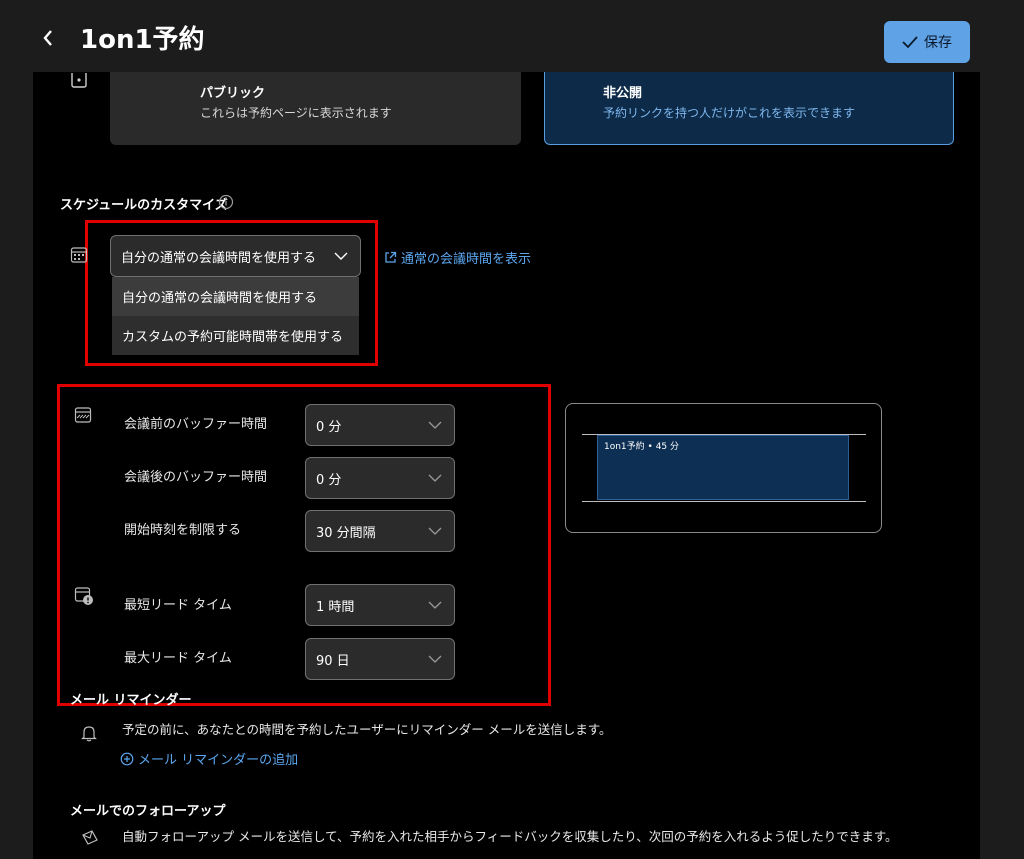 This screenshot has height=859, width=1024. I want to click on reminder-heading: メール リマインダー, so click(131, 700).